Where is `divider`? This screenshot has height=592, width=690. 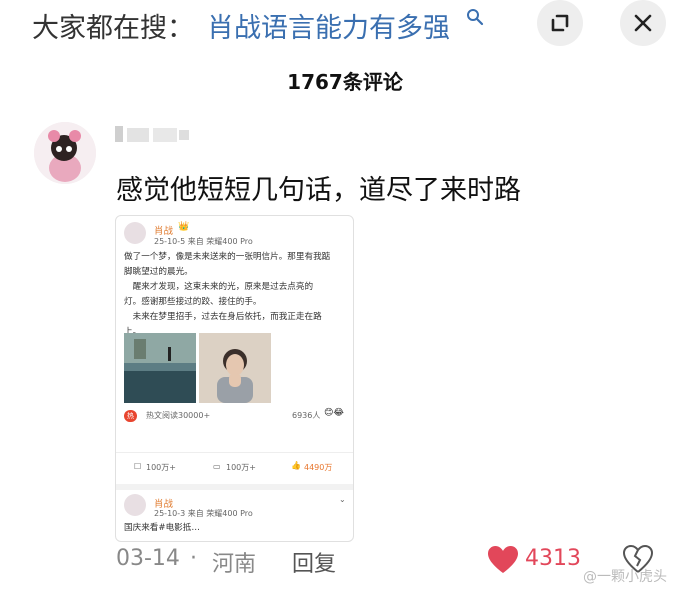
divider is located at coordinates (234, 452).